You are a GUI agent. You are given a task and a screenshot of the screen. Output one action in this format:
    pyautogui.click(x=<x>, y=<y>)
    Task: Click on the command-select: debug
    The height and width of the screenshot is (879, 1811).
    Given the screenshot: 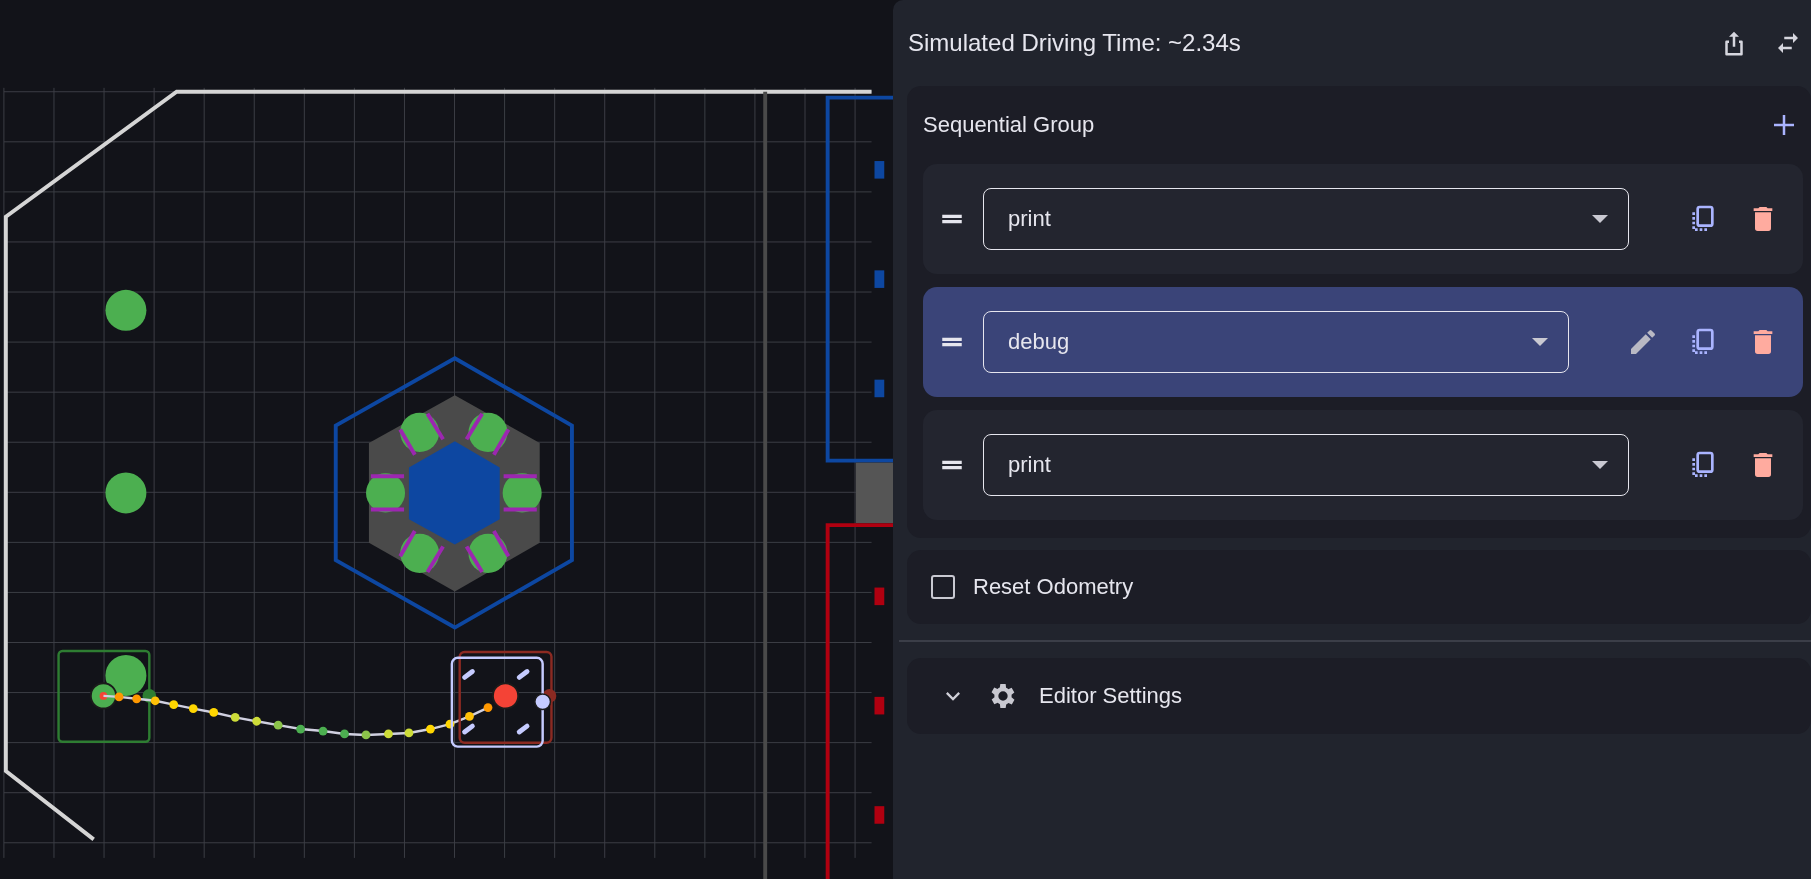 What is the action you would take?
    pyautogui.click(x=1276, y=342)
    